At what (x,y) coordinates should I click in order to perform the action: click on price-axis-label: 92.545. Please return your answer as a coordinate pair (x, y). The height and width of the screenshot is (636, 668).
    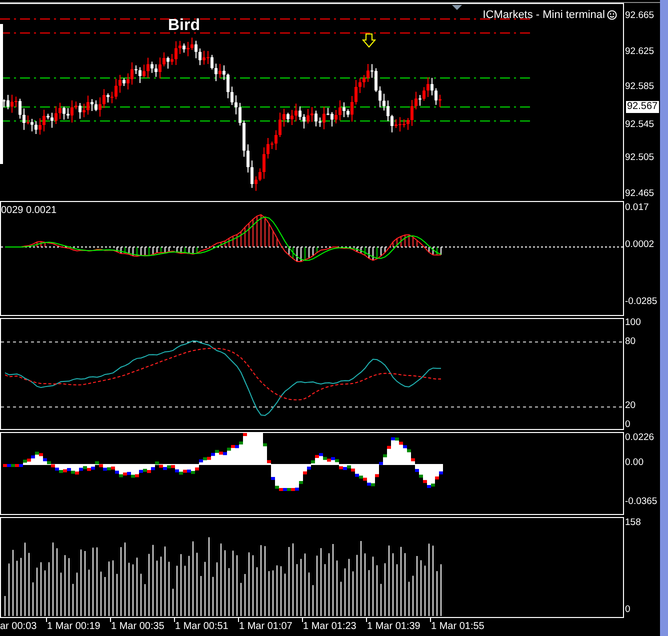
    Looking at the image, I should click on (639, 125).